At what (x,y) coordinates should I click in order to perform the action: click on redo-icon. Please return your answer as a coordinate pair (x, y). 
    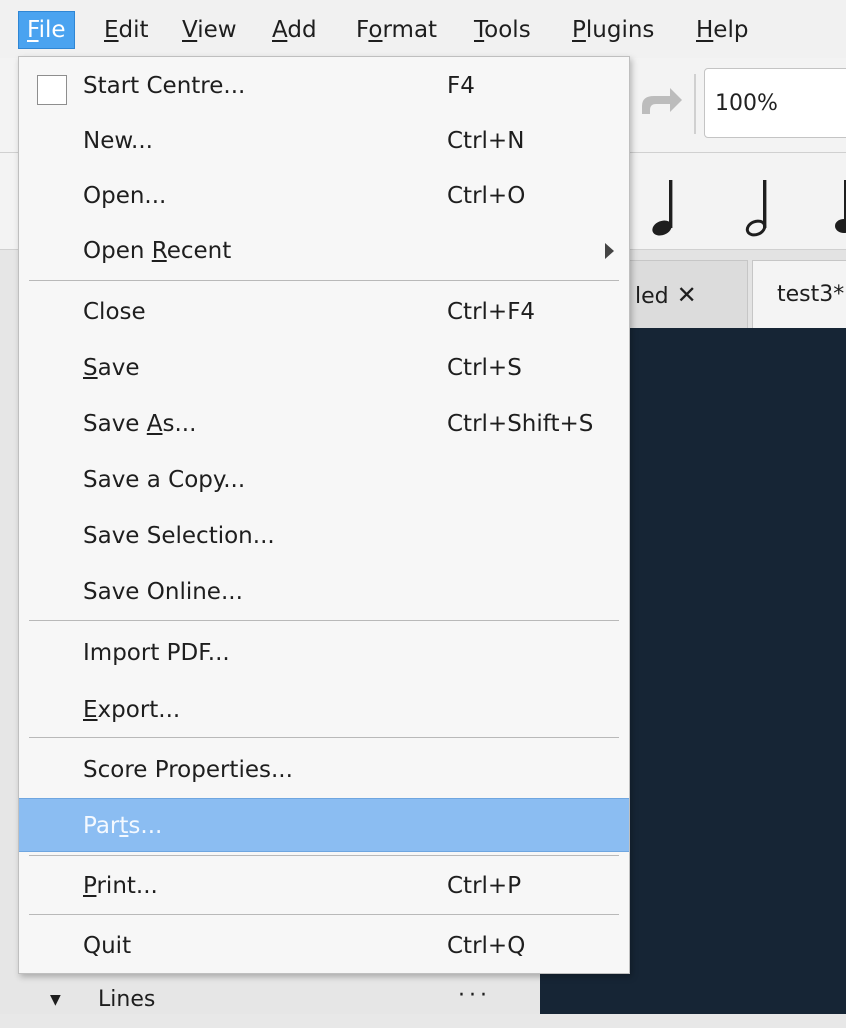
    Looking at the image, I should click on (662, 103).